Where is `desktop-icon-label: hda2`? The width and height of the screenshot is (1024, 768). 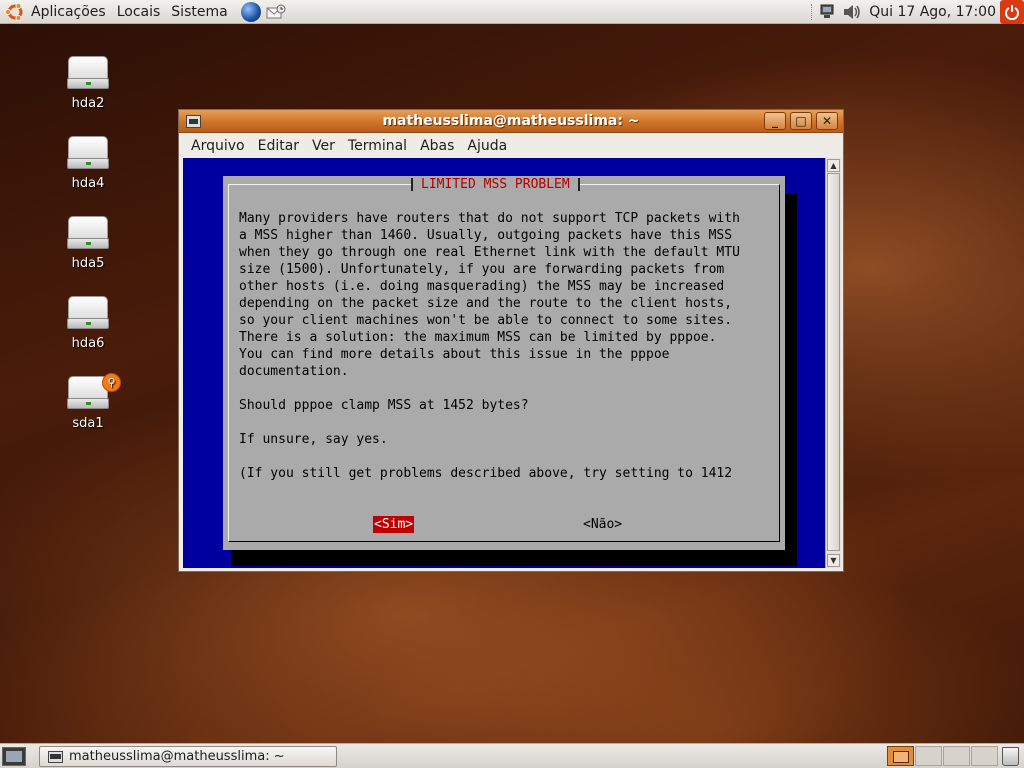
desktop-icon-label: hda2 is located at coordinates (88, 103).